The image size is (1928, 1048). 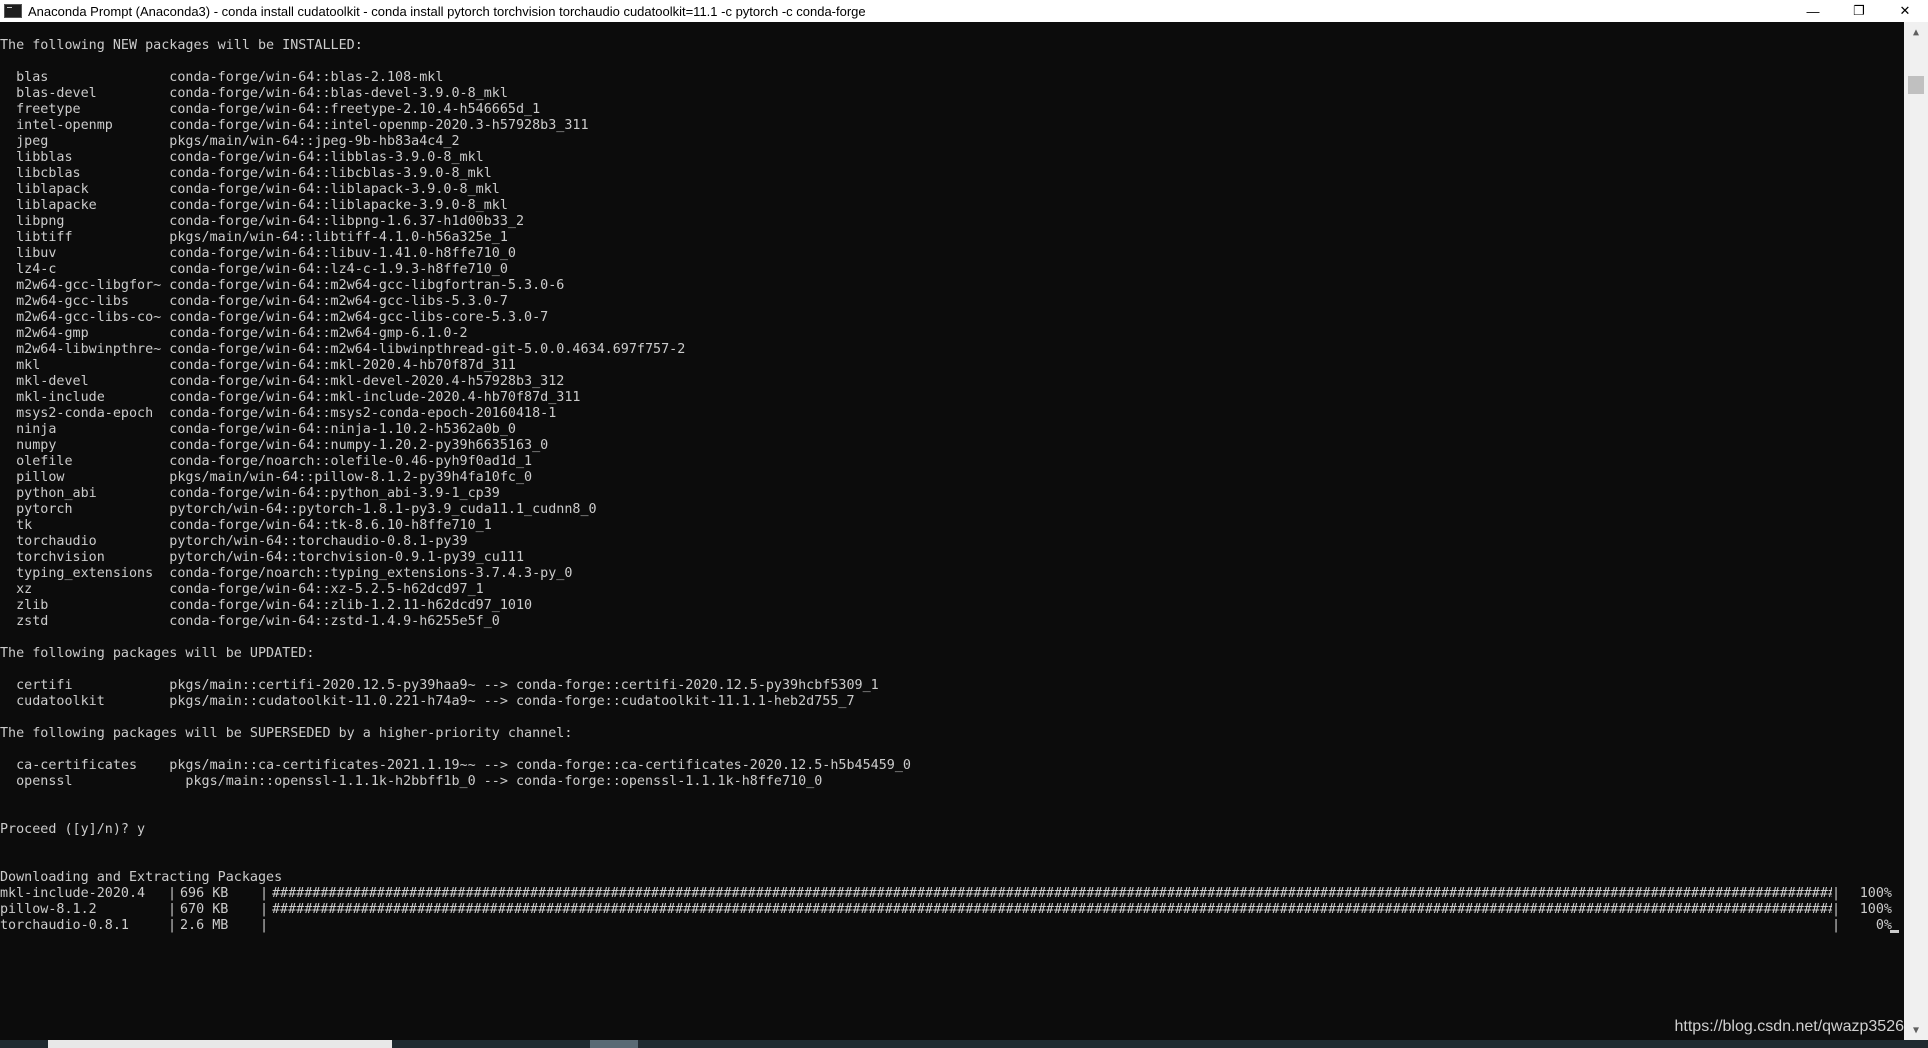 What do you see at coordinates (1916, 1030) in the screenshot?
I see `scroll-down-arrow-icon: ▼` at bounding box center [1916, 1030].